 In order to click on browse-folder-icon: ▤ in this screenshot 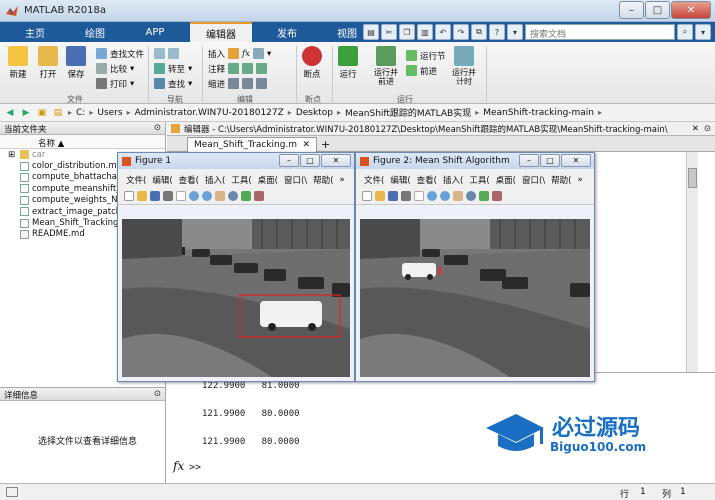, I will do `click(58, 113)`.